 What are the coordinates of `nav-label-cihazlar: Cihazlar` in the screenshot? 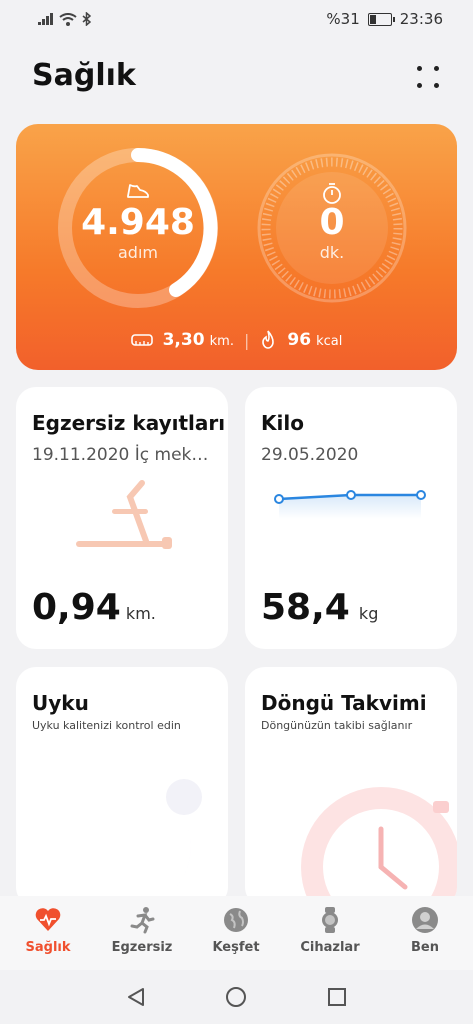 It's located at (330, 947).